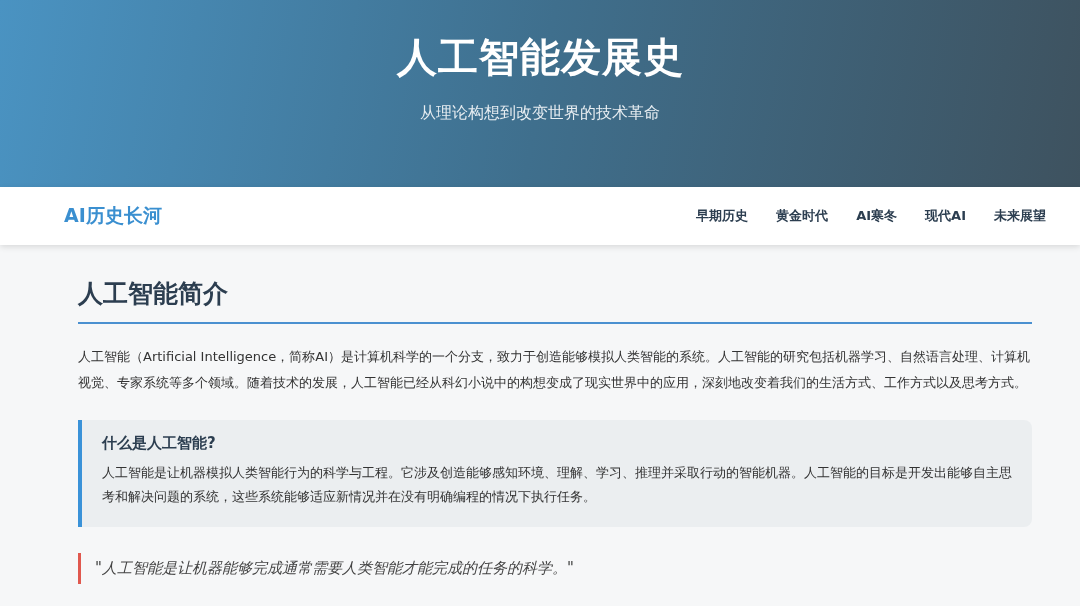  What do you see at coordinates (159, 443) in the screenshot?
I see `info-box-title: 什么是人工智能?` at bounding box center [159, 443].